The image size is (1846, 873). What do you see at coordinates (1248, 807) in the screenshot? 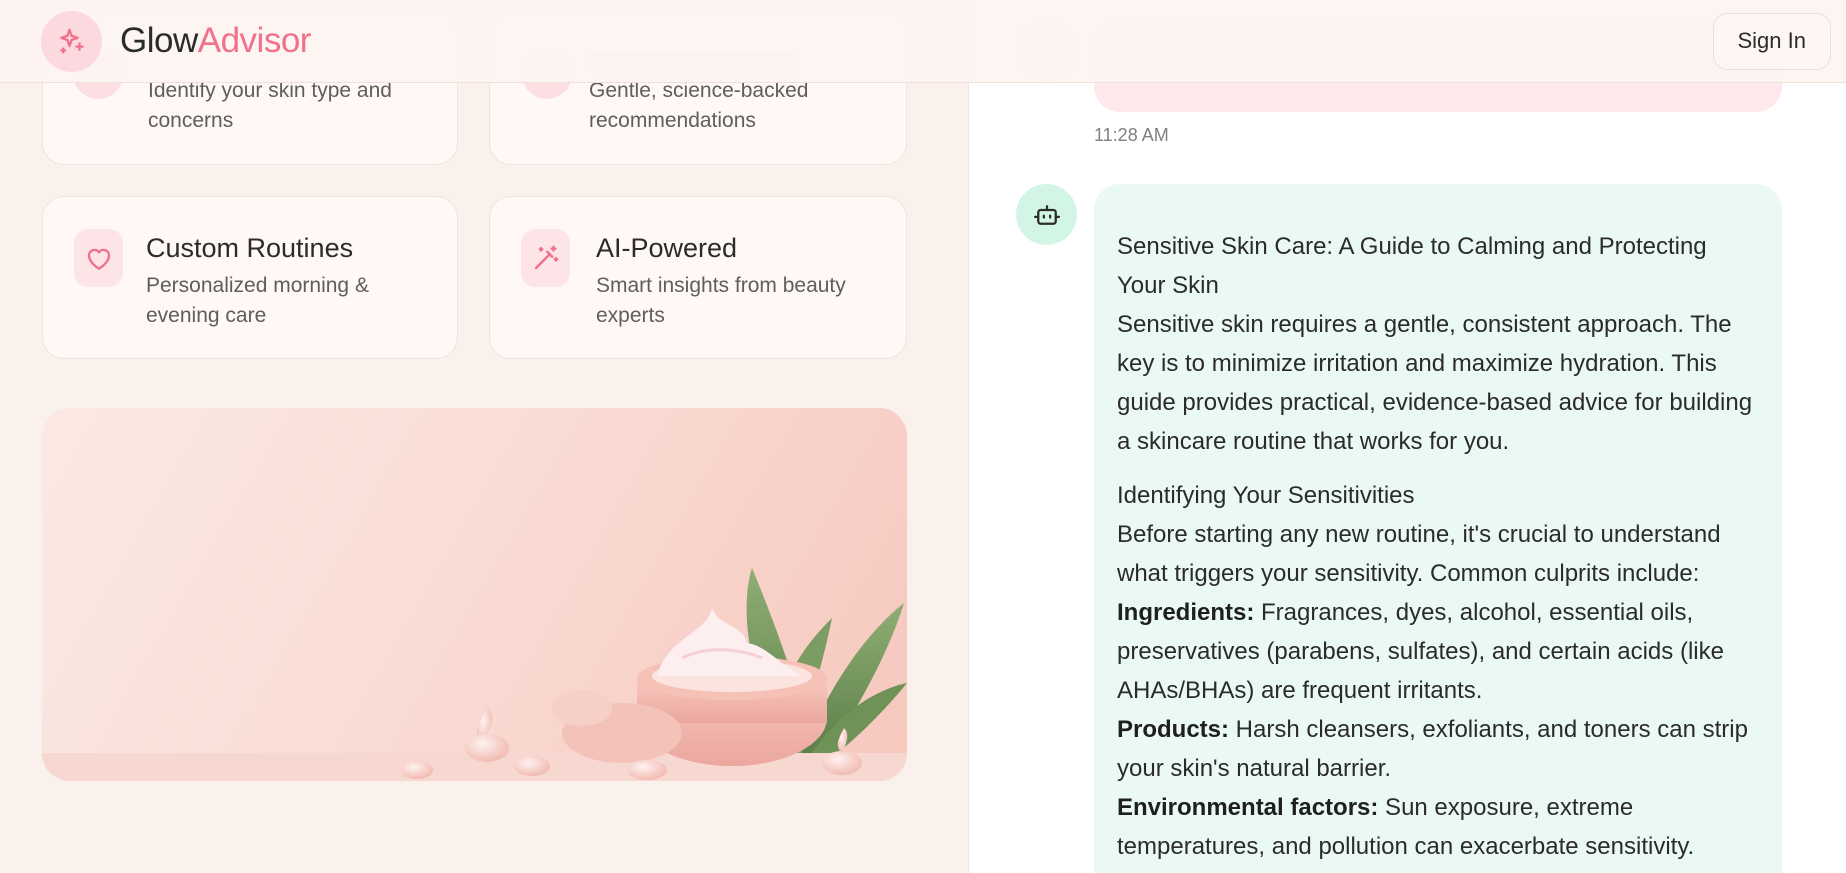
I see `list-item-label: Environmental factors:` at bounding box center [1248, 807].